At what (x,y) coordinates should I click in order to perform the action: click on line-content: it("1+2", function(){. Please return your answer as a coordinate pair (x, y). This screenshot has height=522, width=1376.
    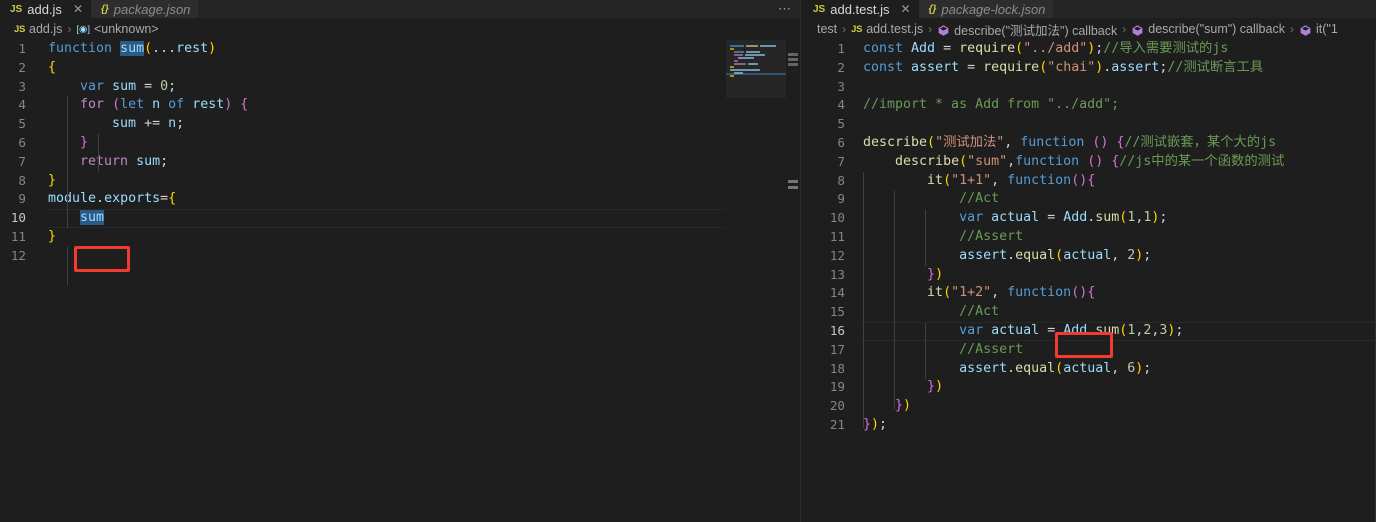
    Looking at the image, I should click on (1011, 293).